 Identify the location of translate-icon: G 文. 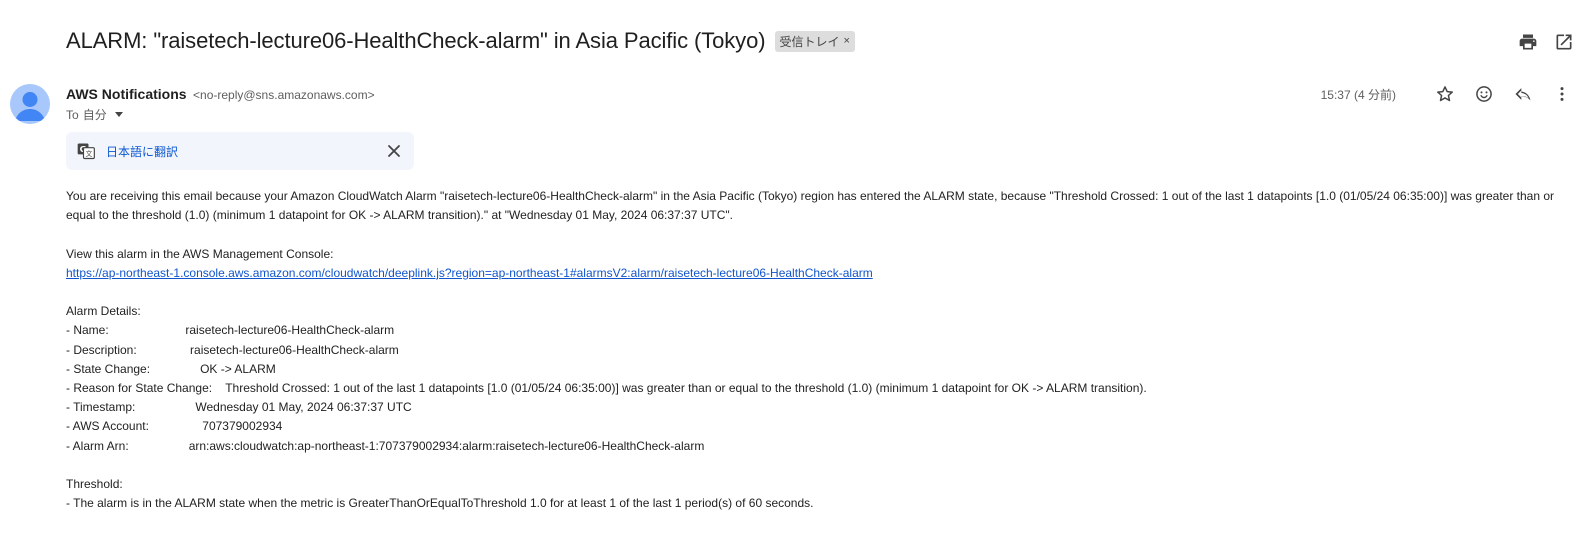
(86, 151).